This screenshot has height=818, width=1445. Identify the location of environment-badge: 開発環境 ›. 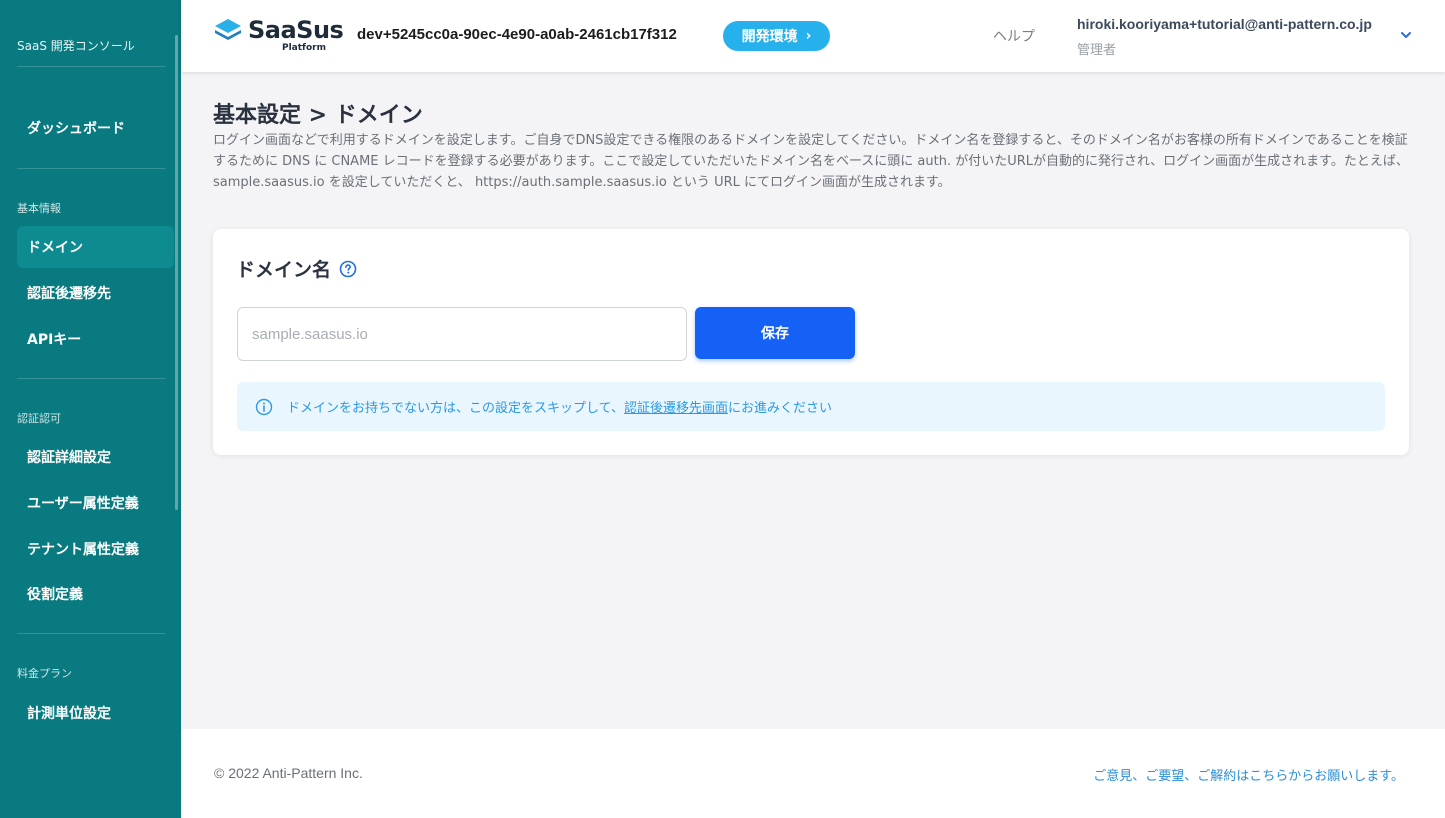
(776, 36).